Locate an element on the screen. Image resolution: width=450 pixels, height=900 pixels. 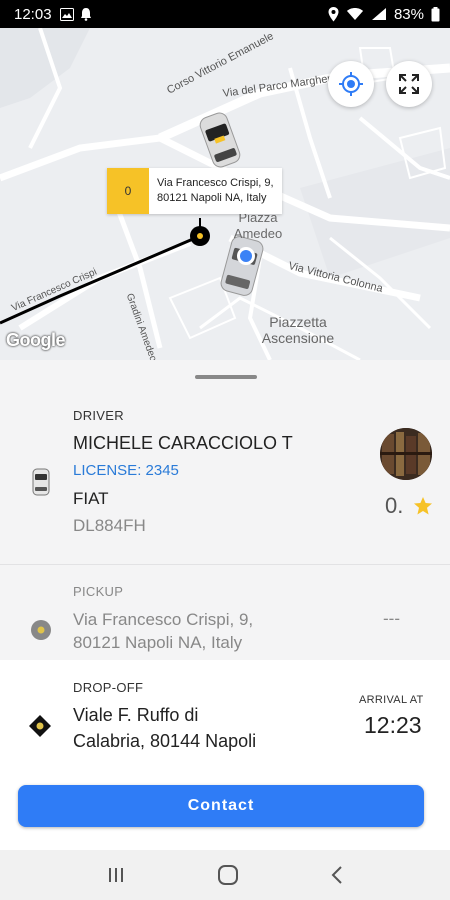
arrival-time: 12:23 is located at coordinates (393, 725).